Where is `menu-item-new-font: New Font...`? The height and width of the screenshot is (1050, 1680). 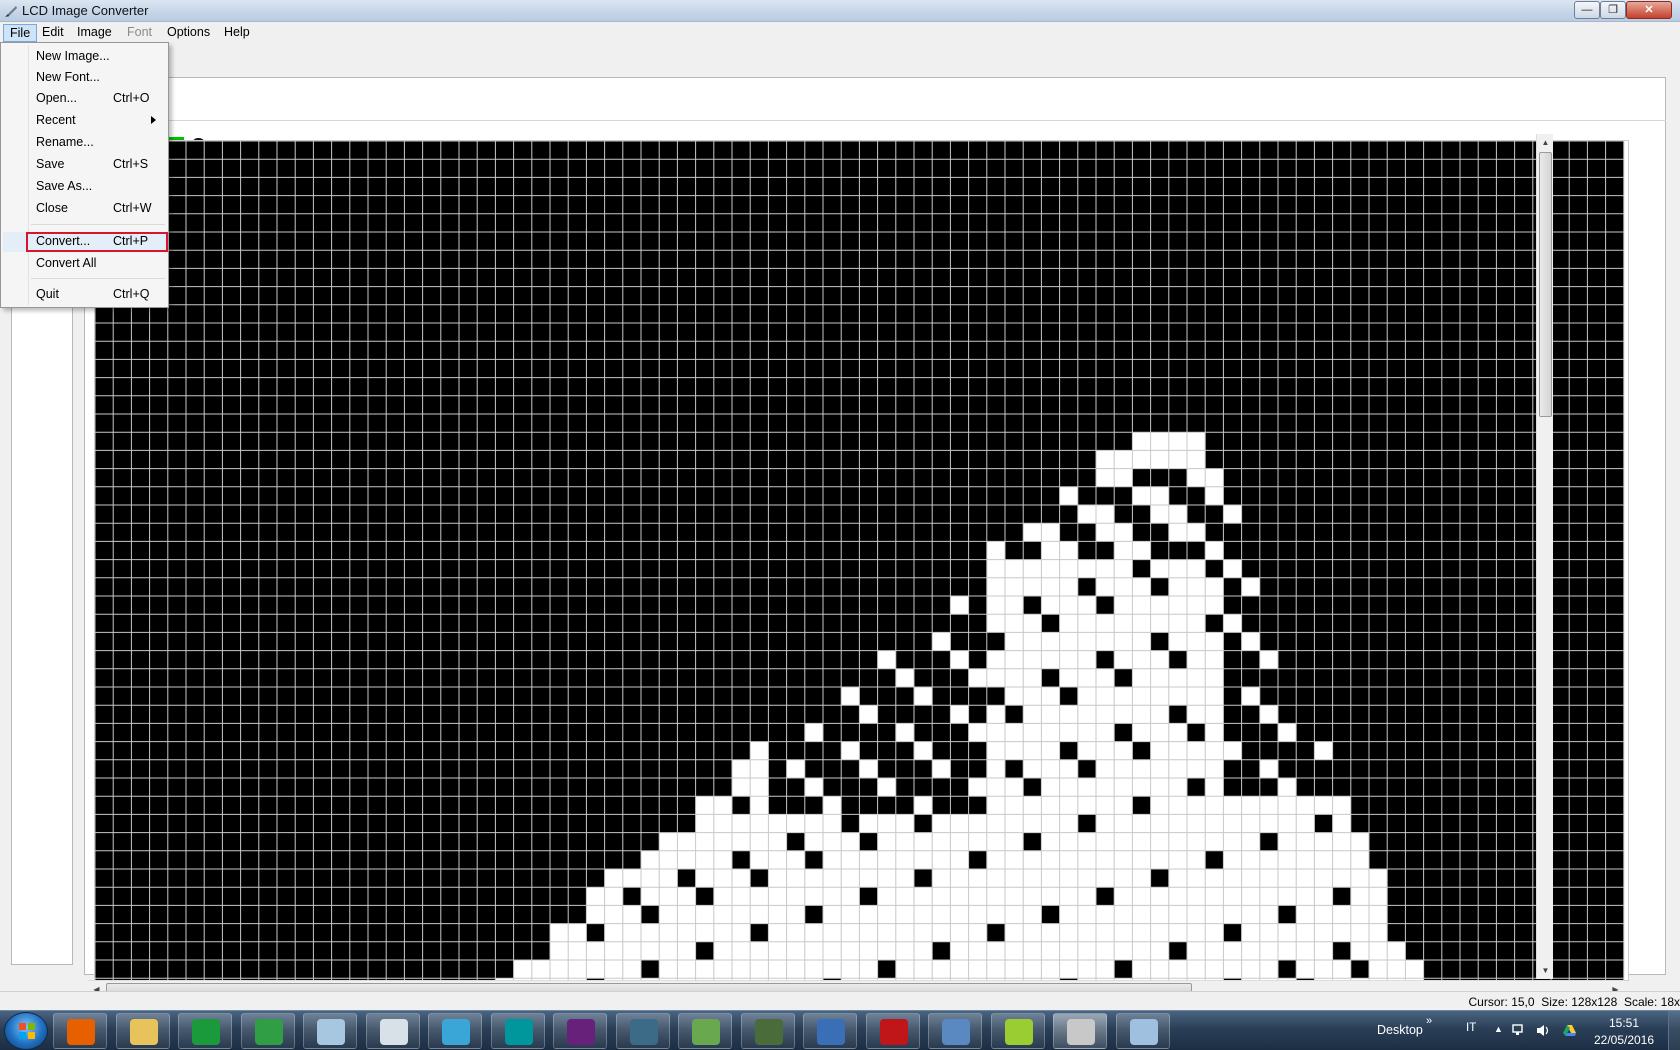
menu-item-new-font: New Font... is located at coordinates (85, 78).